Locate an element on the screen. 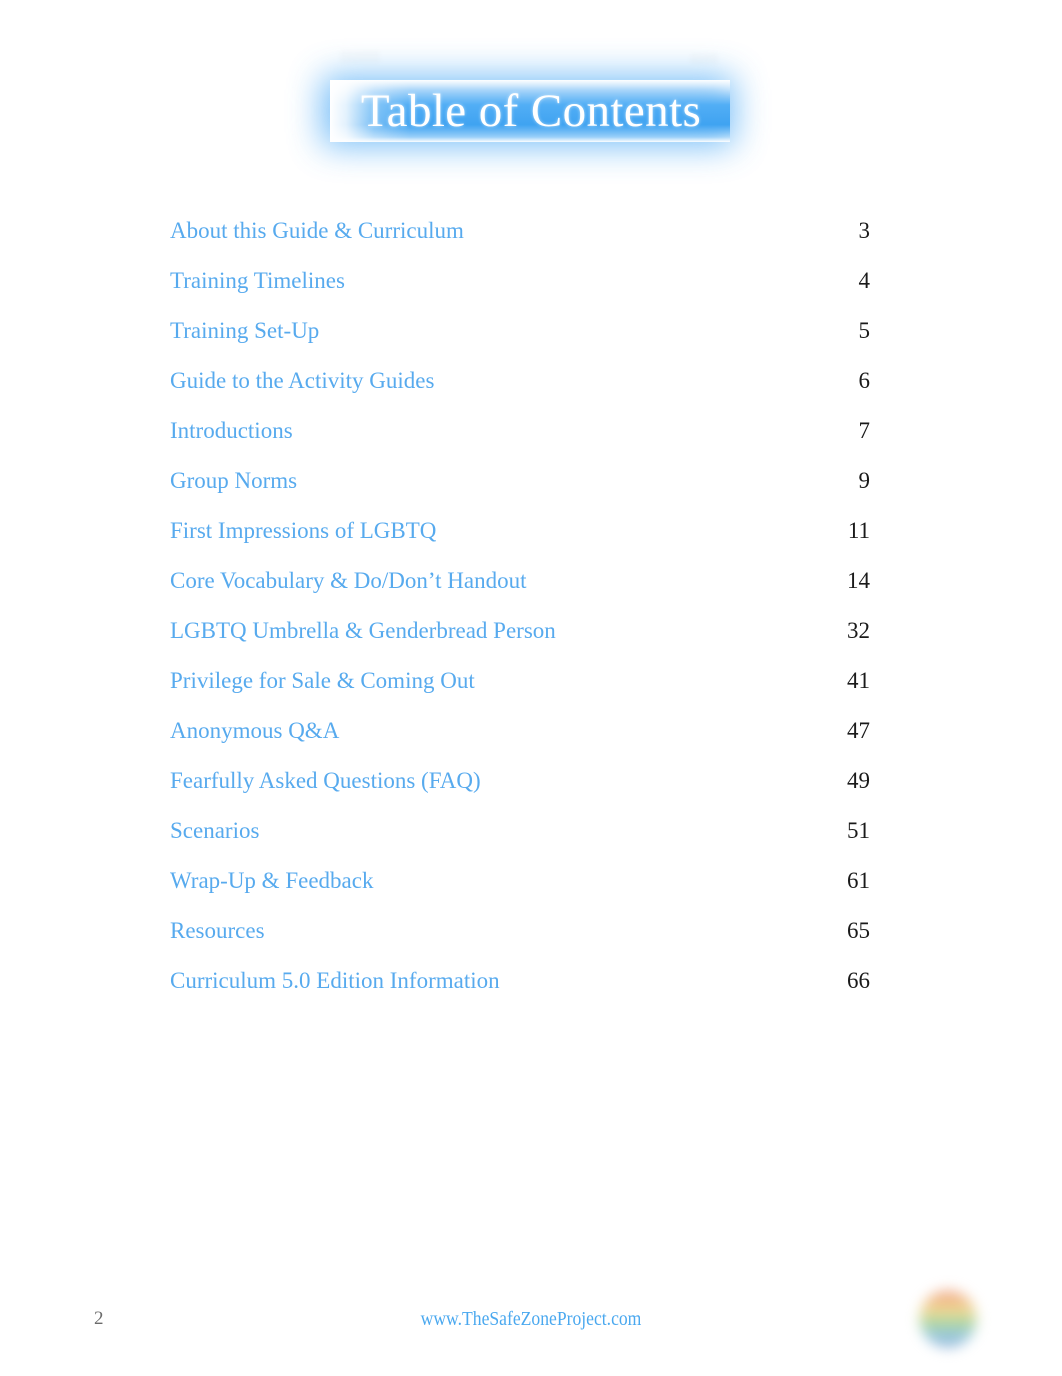 Image resolution: width=1062 pixels, height=1376 pixels. rainbow-circle-logo-gradient is located at coordinates (948, 1319).